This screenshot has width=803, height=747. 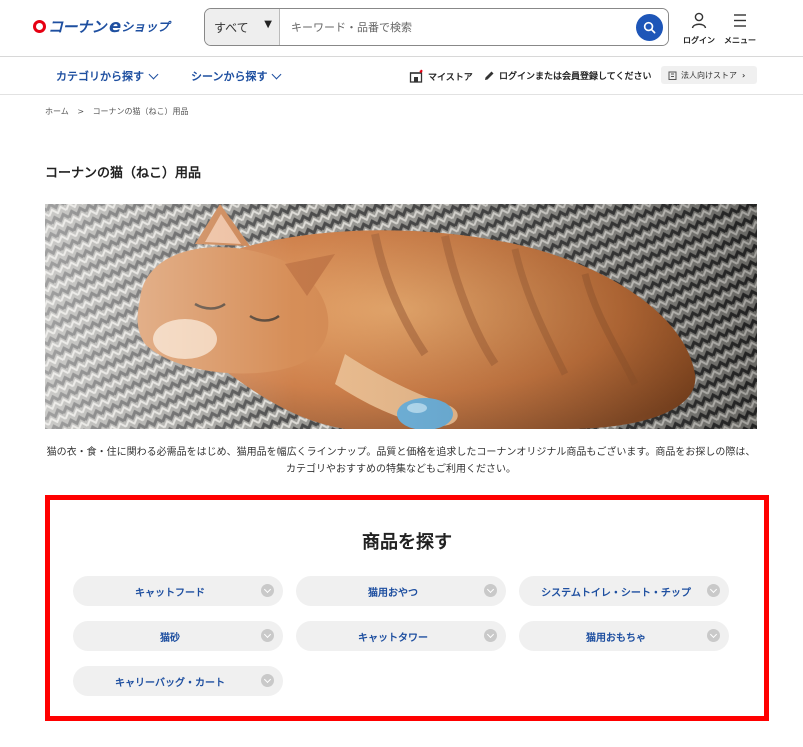 I want to click on menu-button: メニュー, so click(x=740, y=29).